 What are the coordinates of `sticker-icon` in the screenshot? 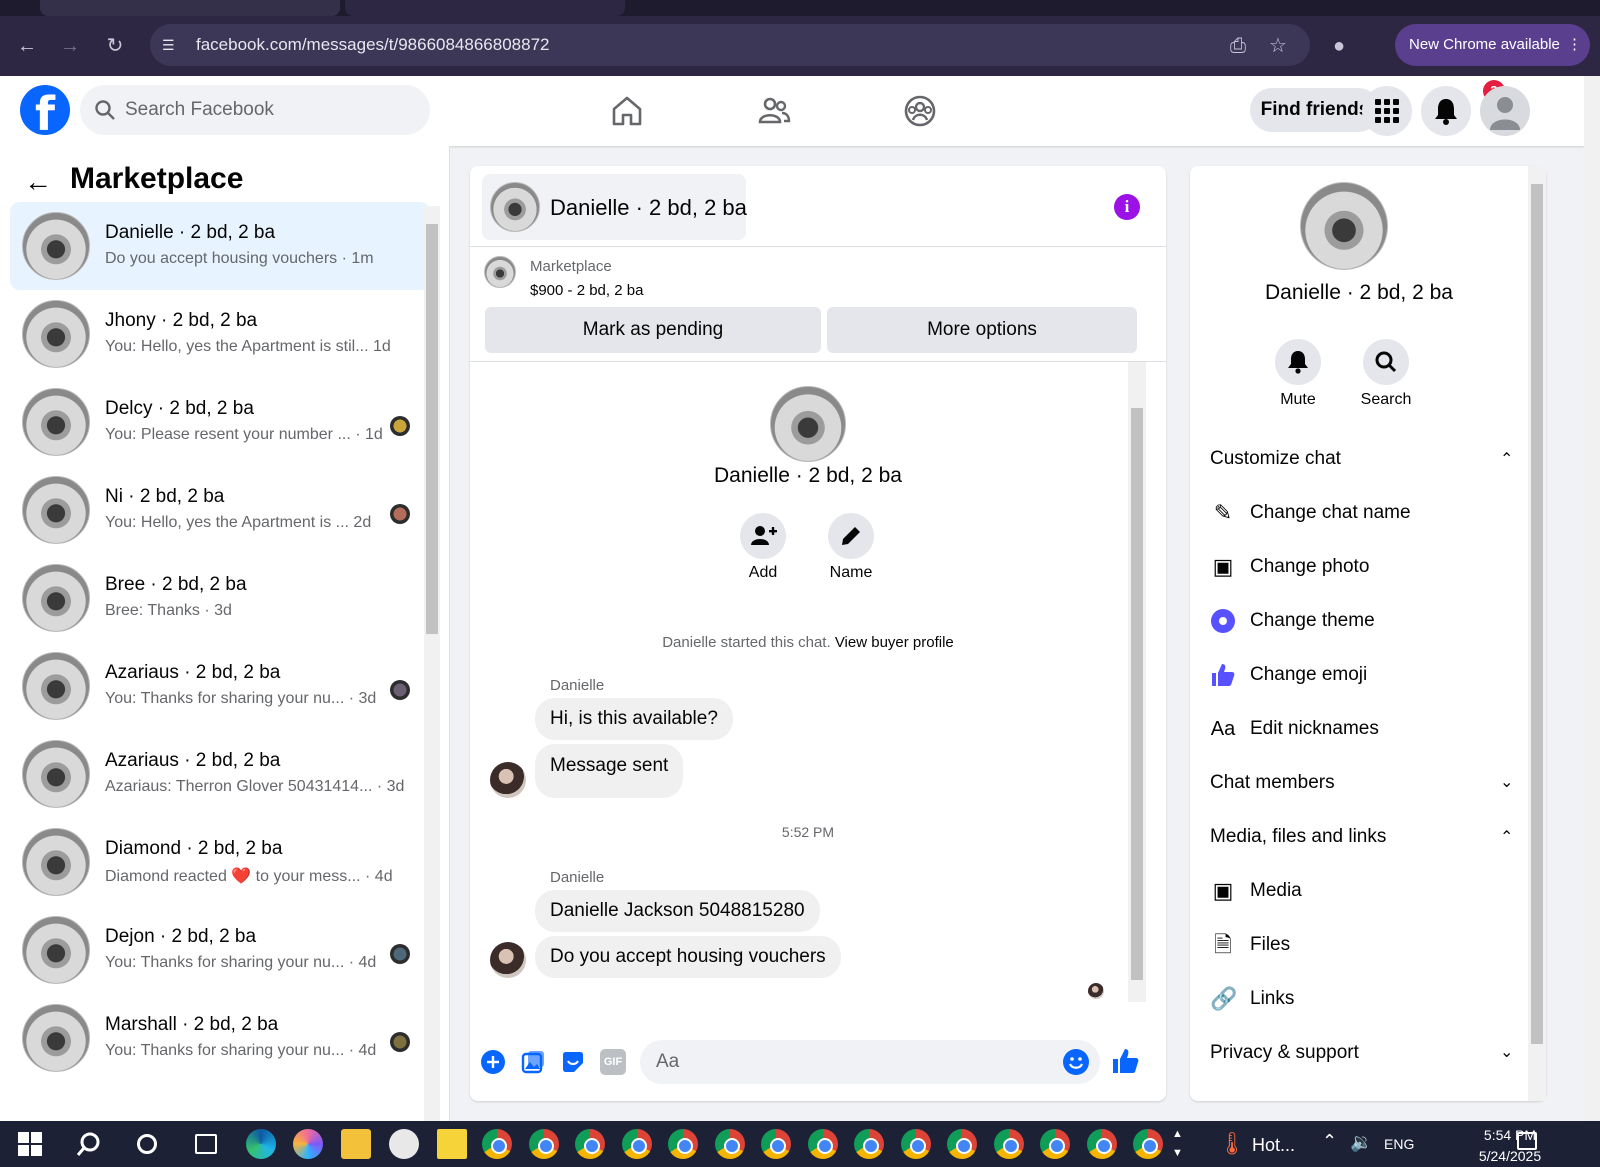 It's located at (573, 1062).